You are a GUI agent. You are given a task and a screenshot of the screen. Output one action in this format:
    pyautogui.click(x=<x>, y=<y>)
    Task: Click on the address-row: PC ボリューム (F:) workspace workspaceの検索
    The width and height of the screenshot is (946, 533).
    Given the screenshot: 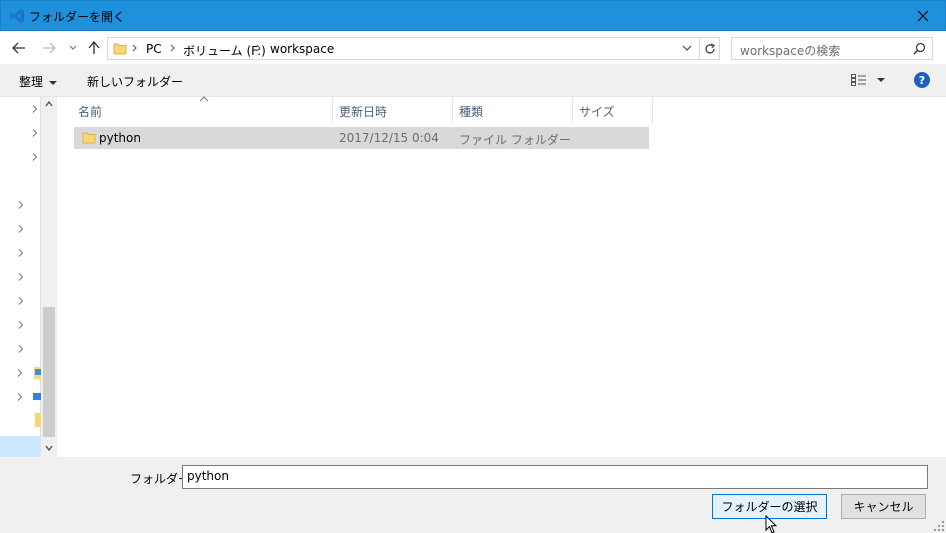 What is the action you would take?
    pyautogui.click(x=473, y=47)
    